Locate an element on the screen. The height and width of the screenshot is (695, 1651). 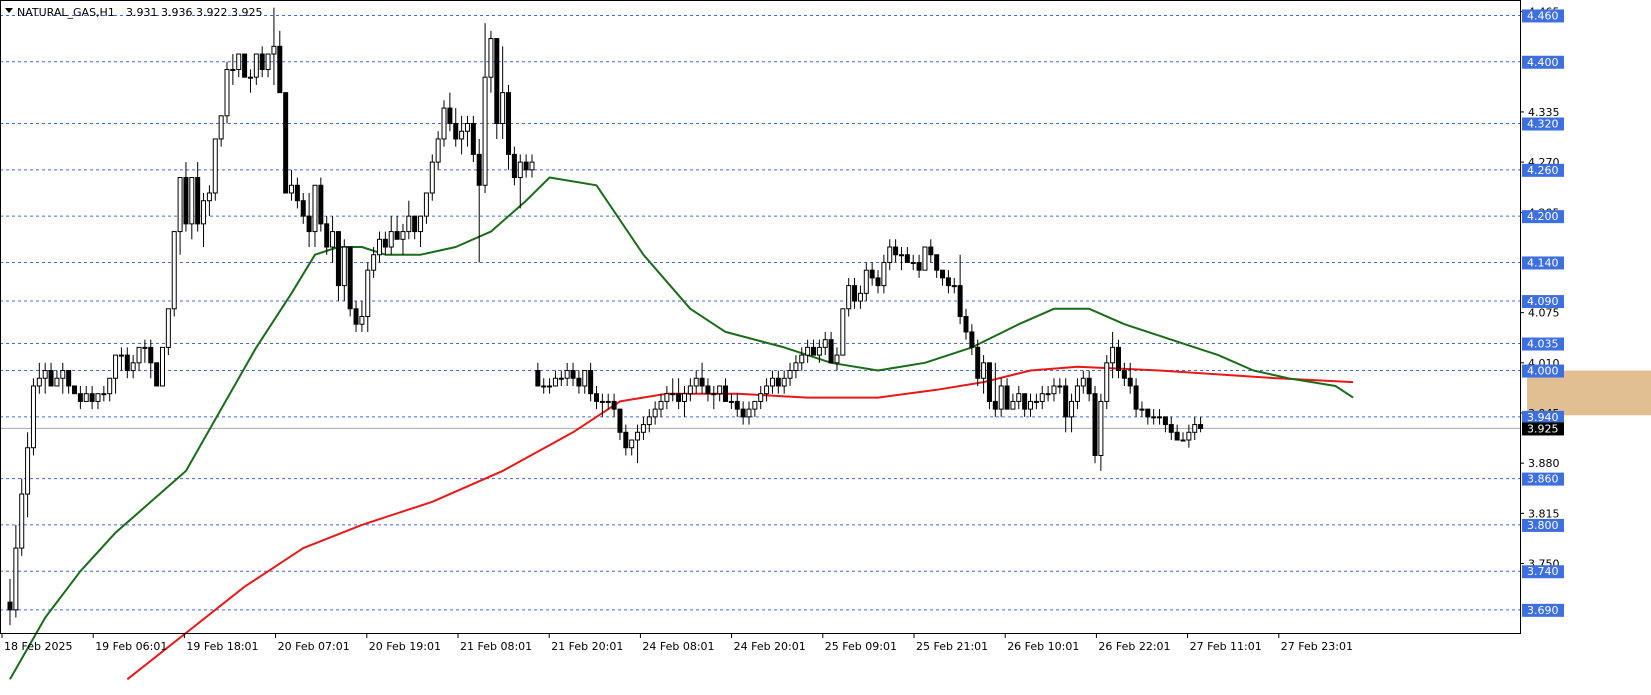
price-level-label: 4.090 is located at coordinates (1543, 301).